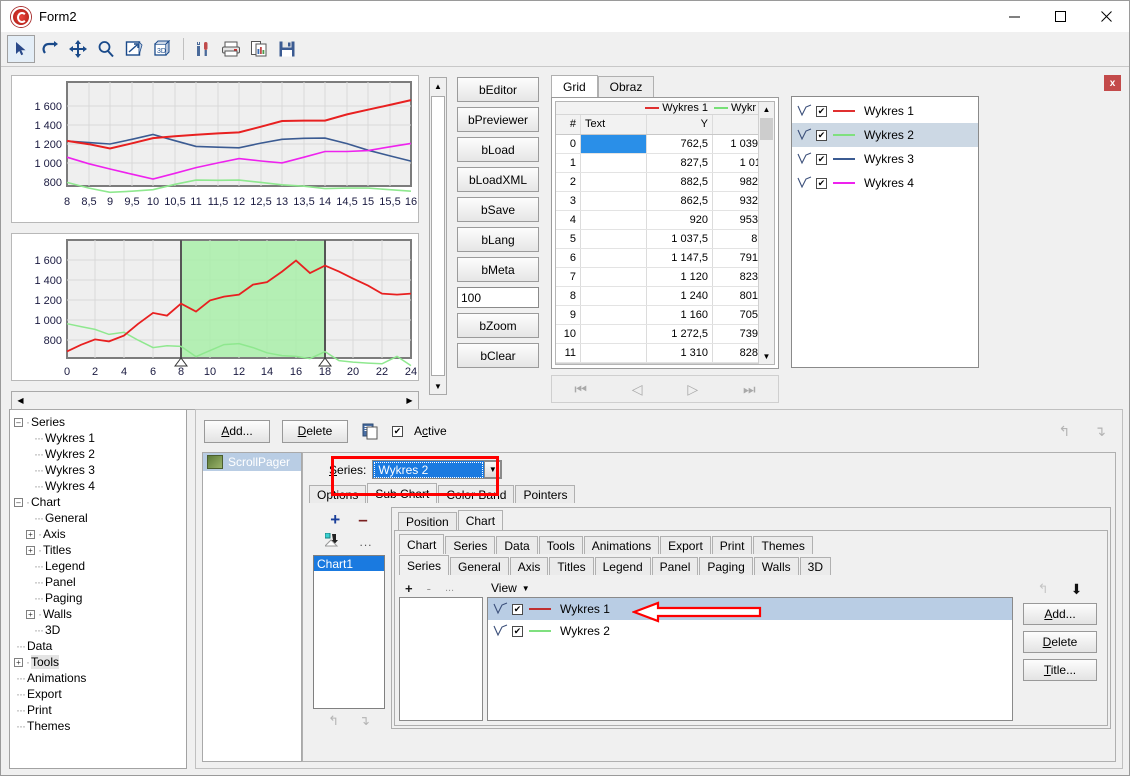 The height and width of the screenshot is (776, 1130). I want to click on grid-scroll-up-icon: ▲, so click(767, 109).